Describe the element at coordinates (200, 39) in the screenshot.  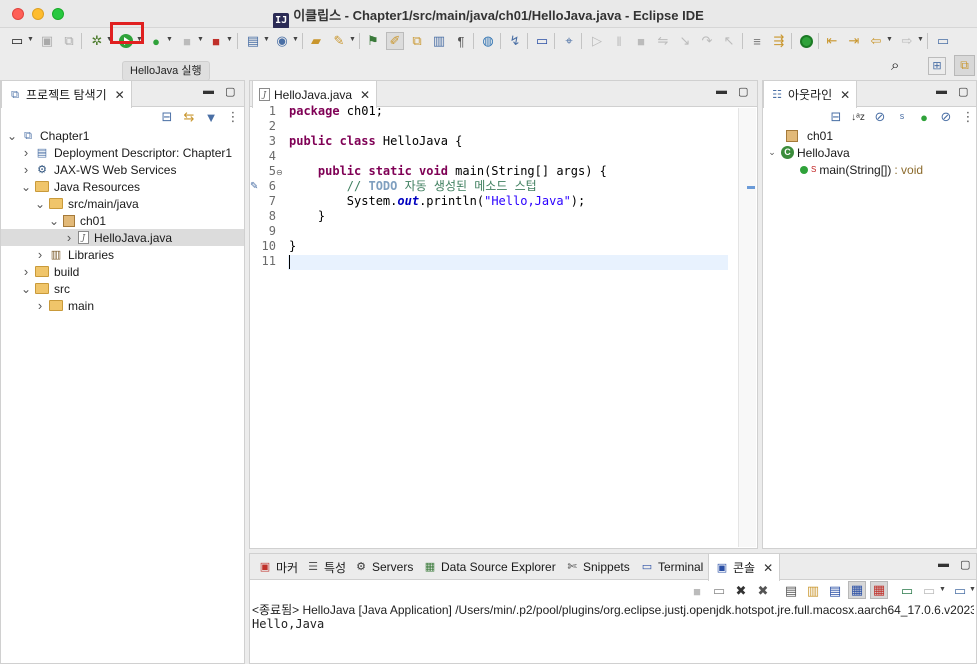
I see `stop-dropdown-icon: ▼` at that location.